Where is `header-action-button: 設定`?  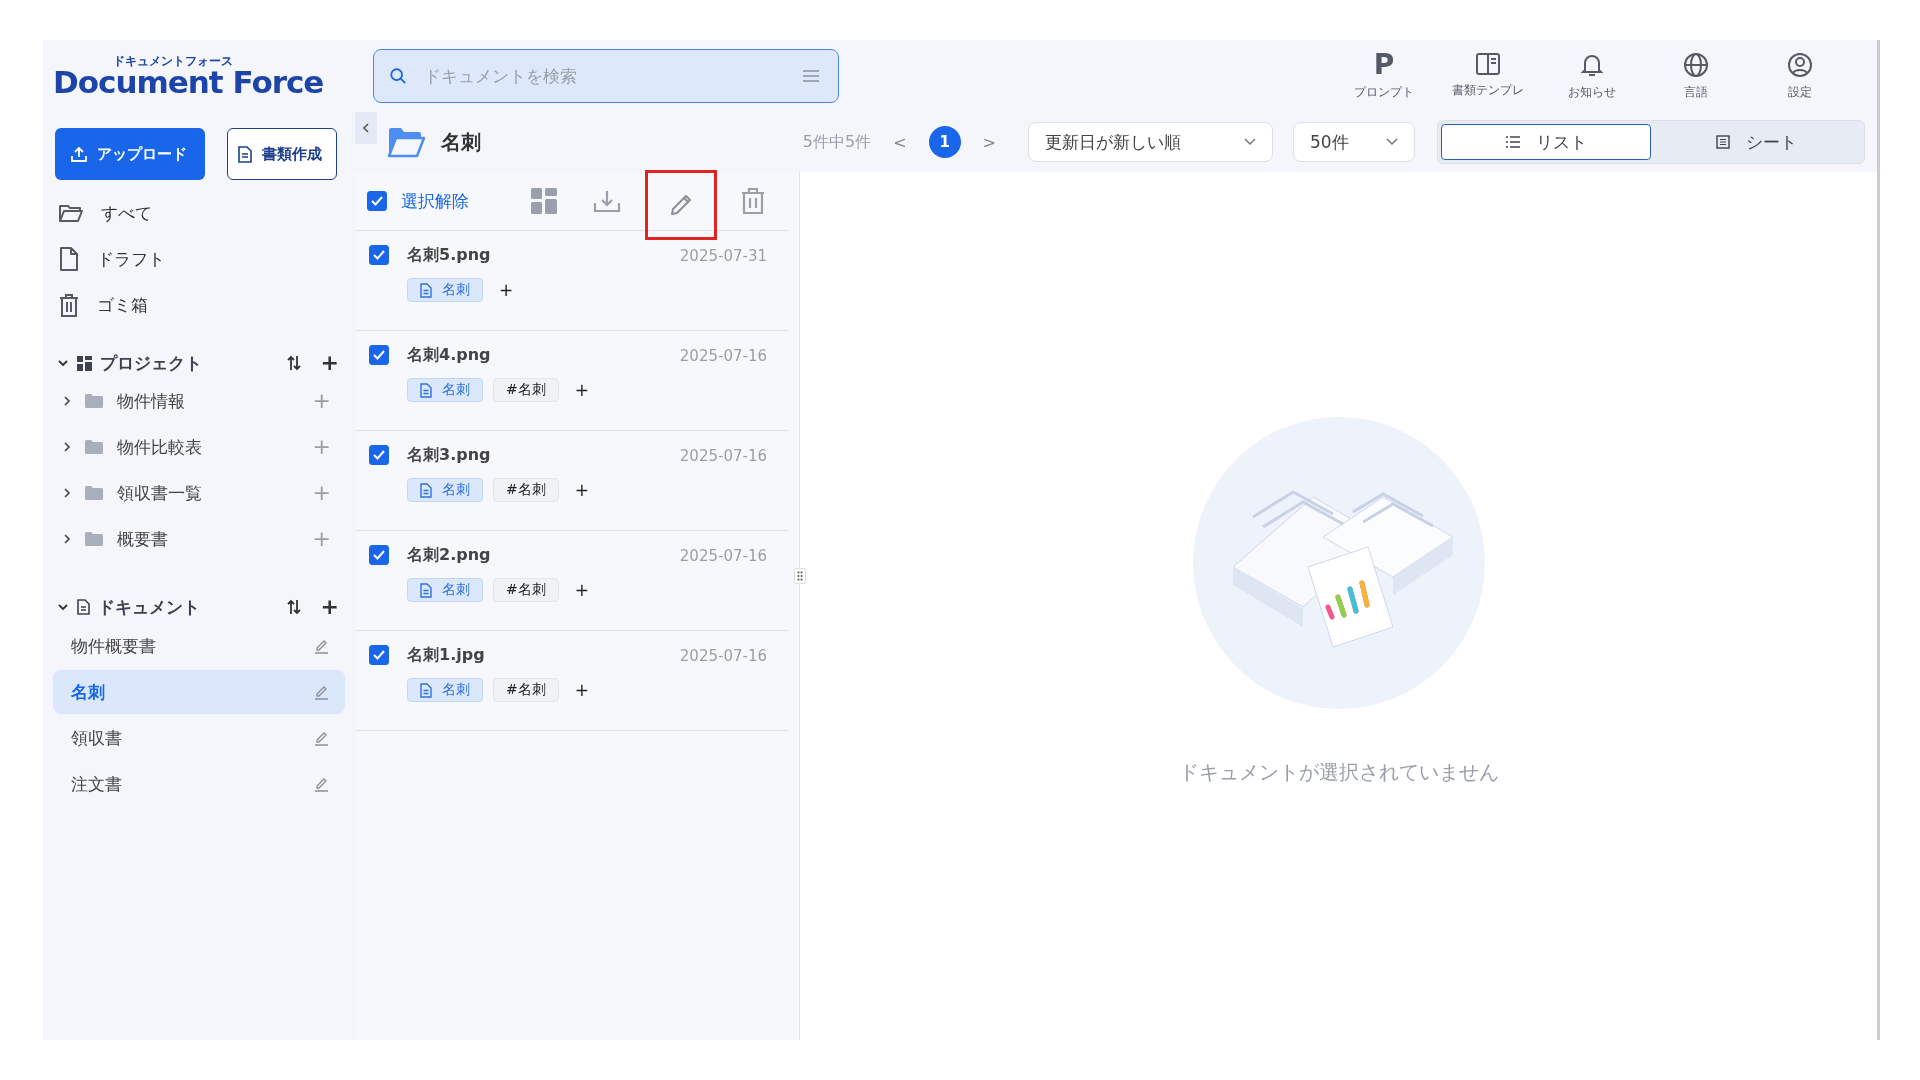 header-action-button: 設定 is located at coordinates (1800, 76).